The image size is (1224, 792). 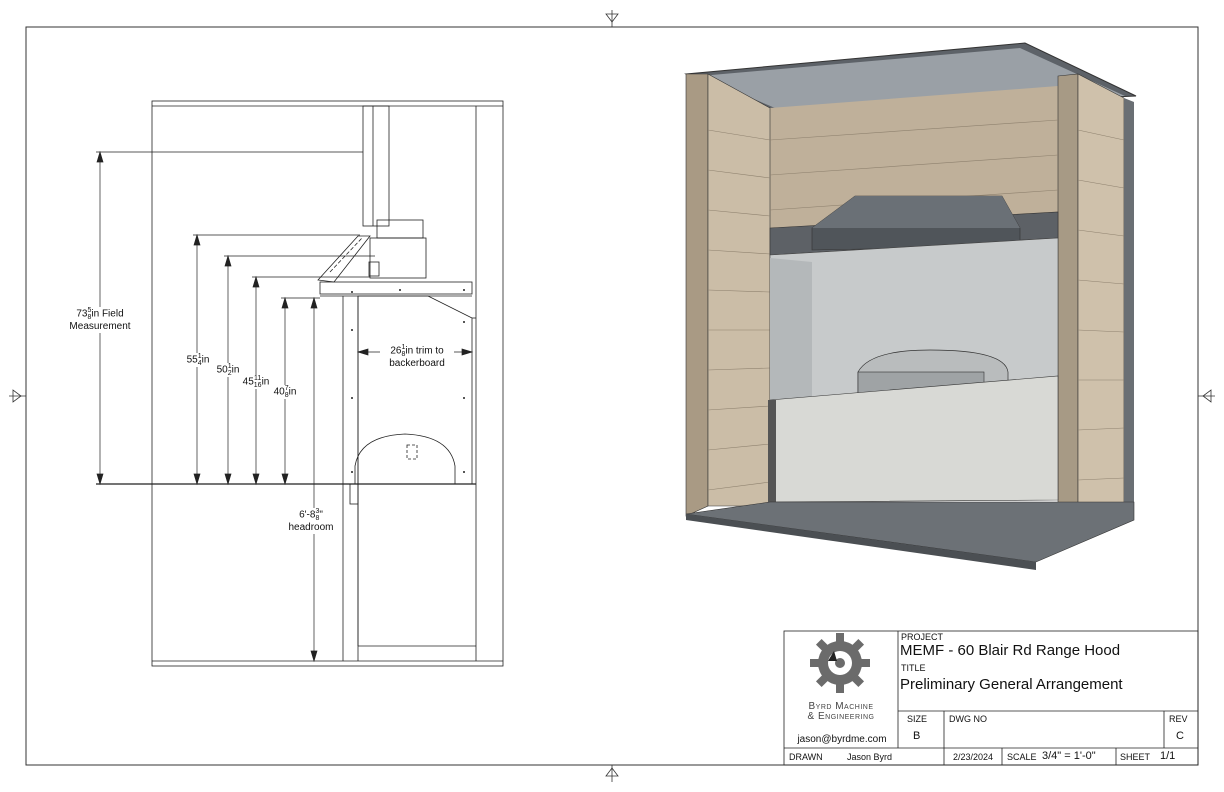 What do you see at coordinates (806, 757) in the screenshot?
I see `drawn-label: DRAWN` at bounding box center [806, 757].